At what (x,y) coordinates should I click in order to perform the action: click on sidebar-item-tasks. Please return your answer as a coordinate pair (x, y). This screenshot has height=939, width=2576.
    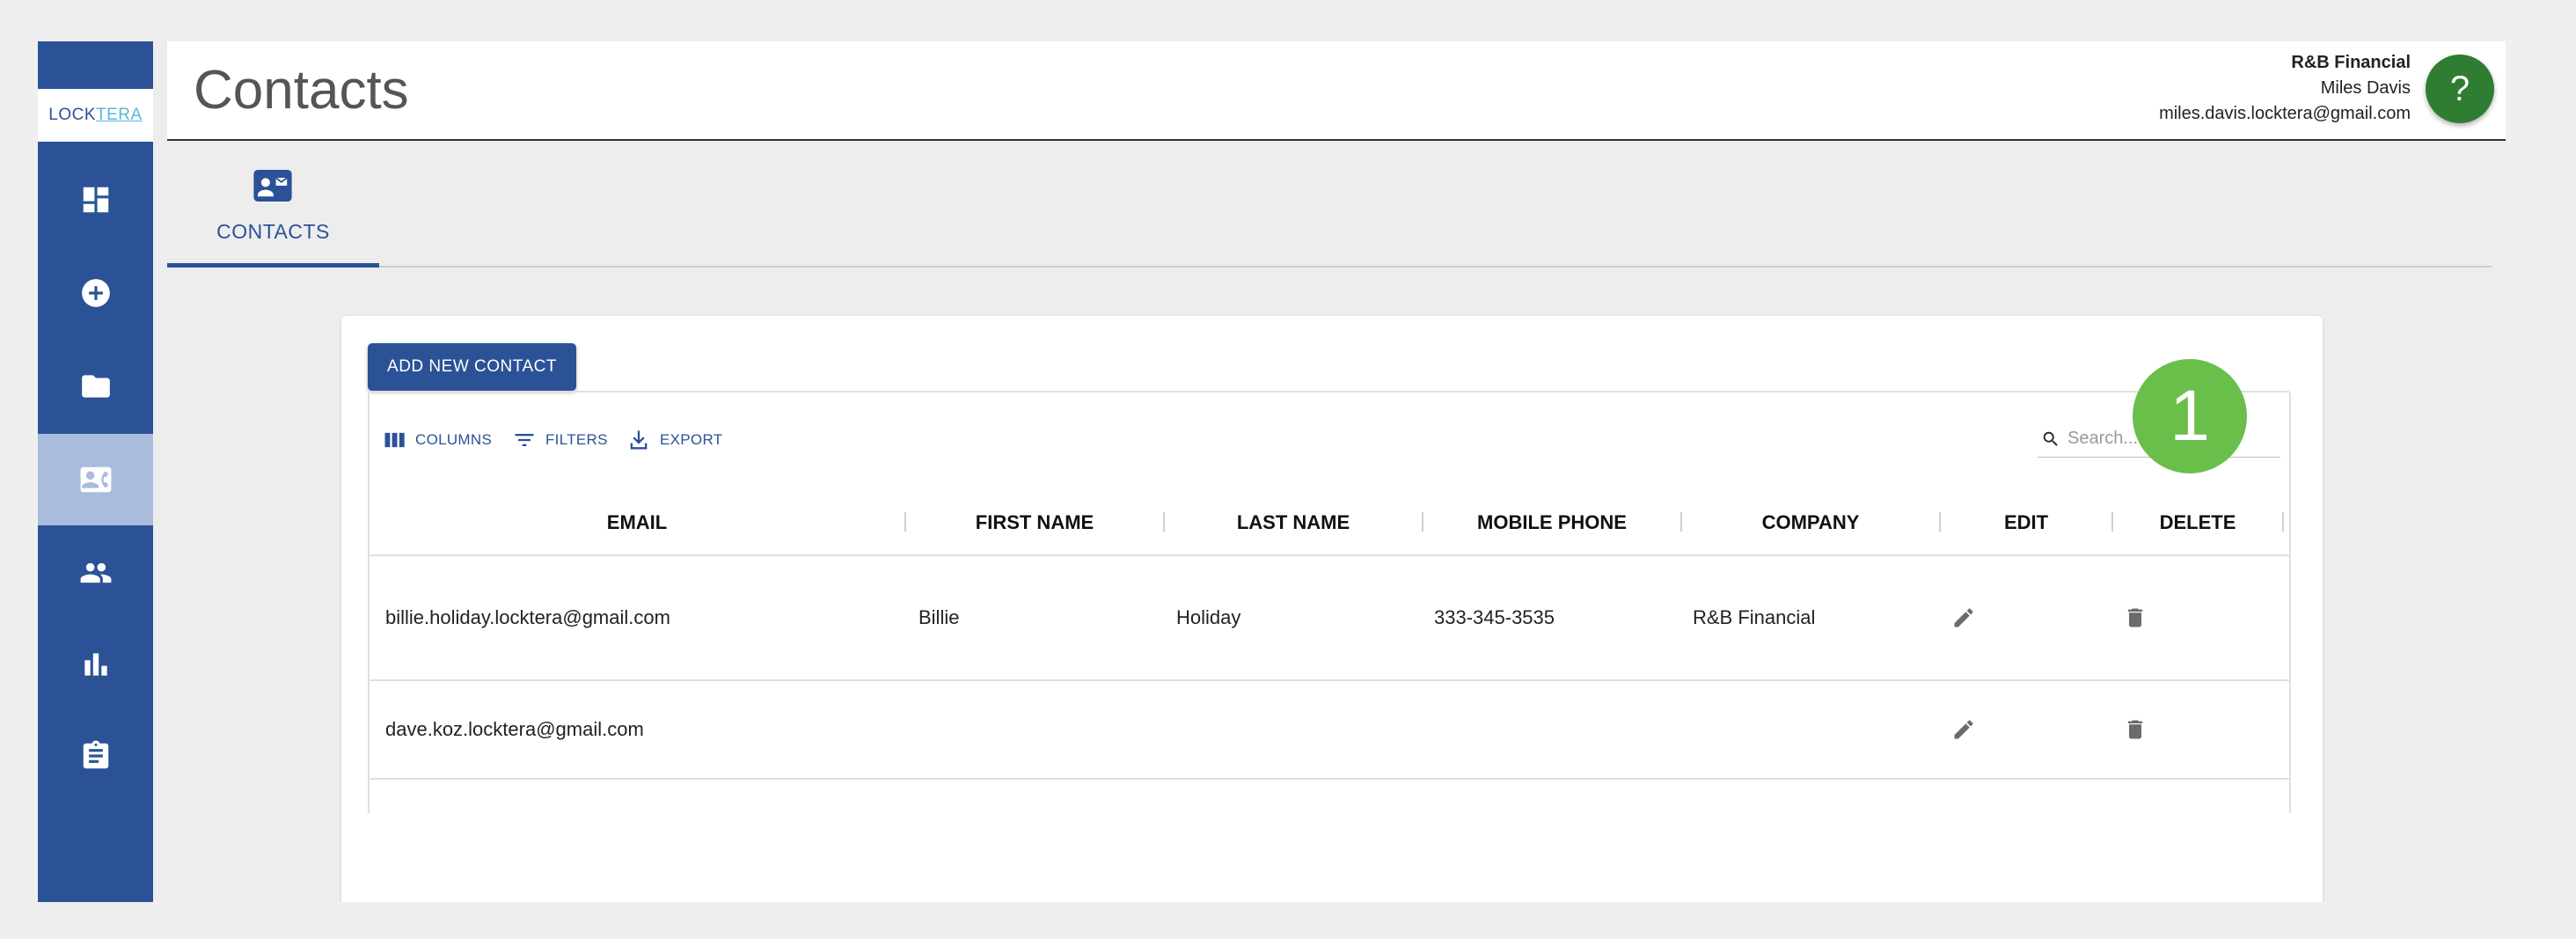
    Looking at the image, I should click on (95, 756).